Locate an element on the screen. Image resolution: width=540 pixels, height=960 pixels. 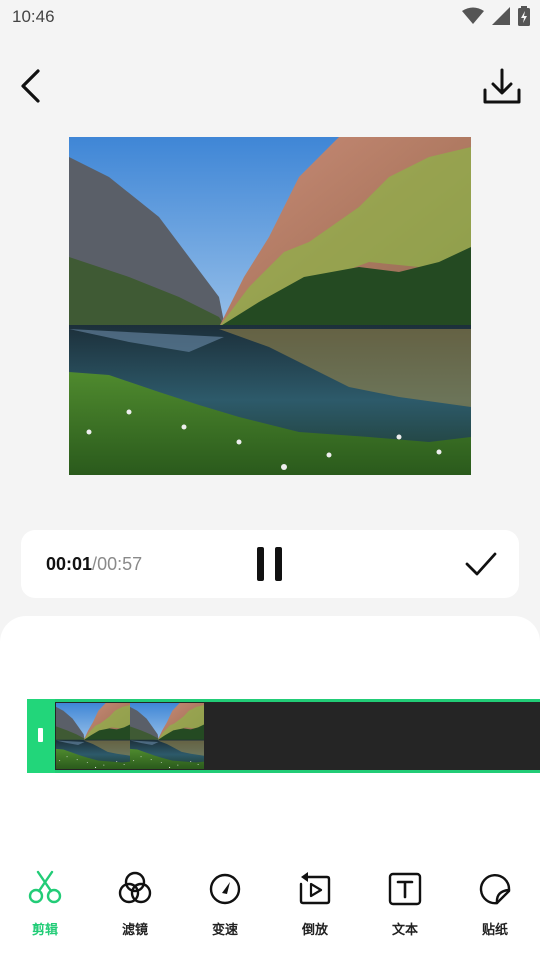
tool-label: 变速 is located at coordinates (224, 930).